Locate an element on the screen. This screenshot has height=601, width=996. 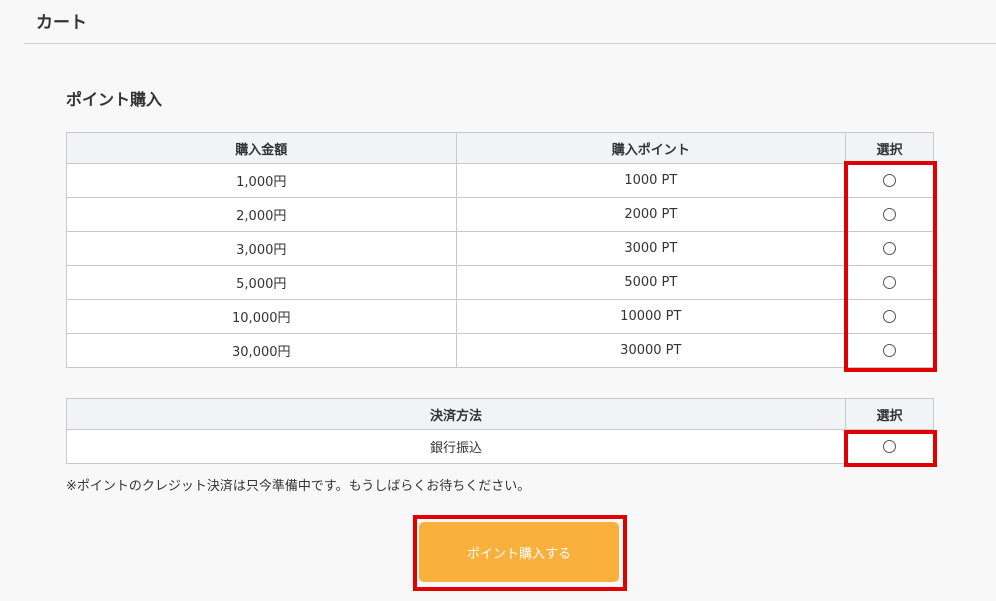
table-header-row: 購入金額 購入ポイント 選択 is located at coordinates (500, 148).